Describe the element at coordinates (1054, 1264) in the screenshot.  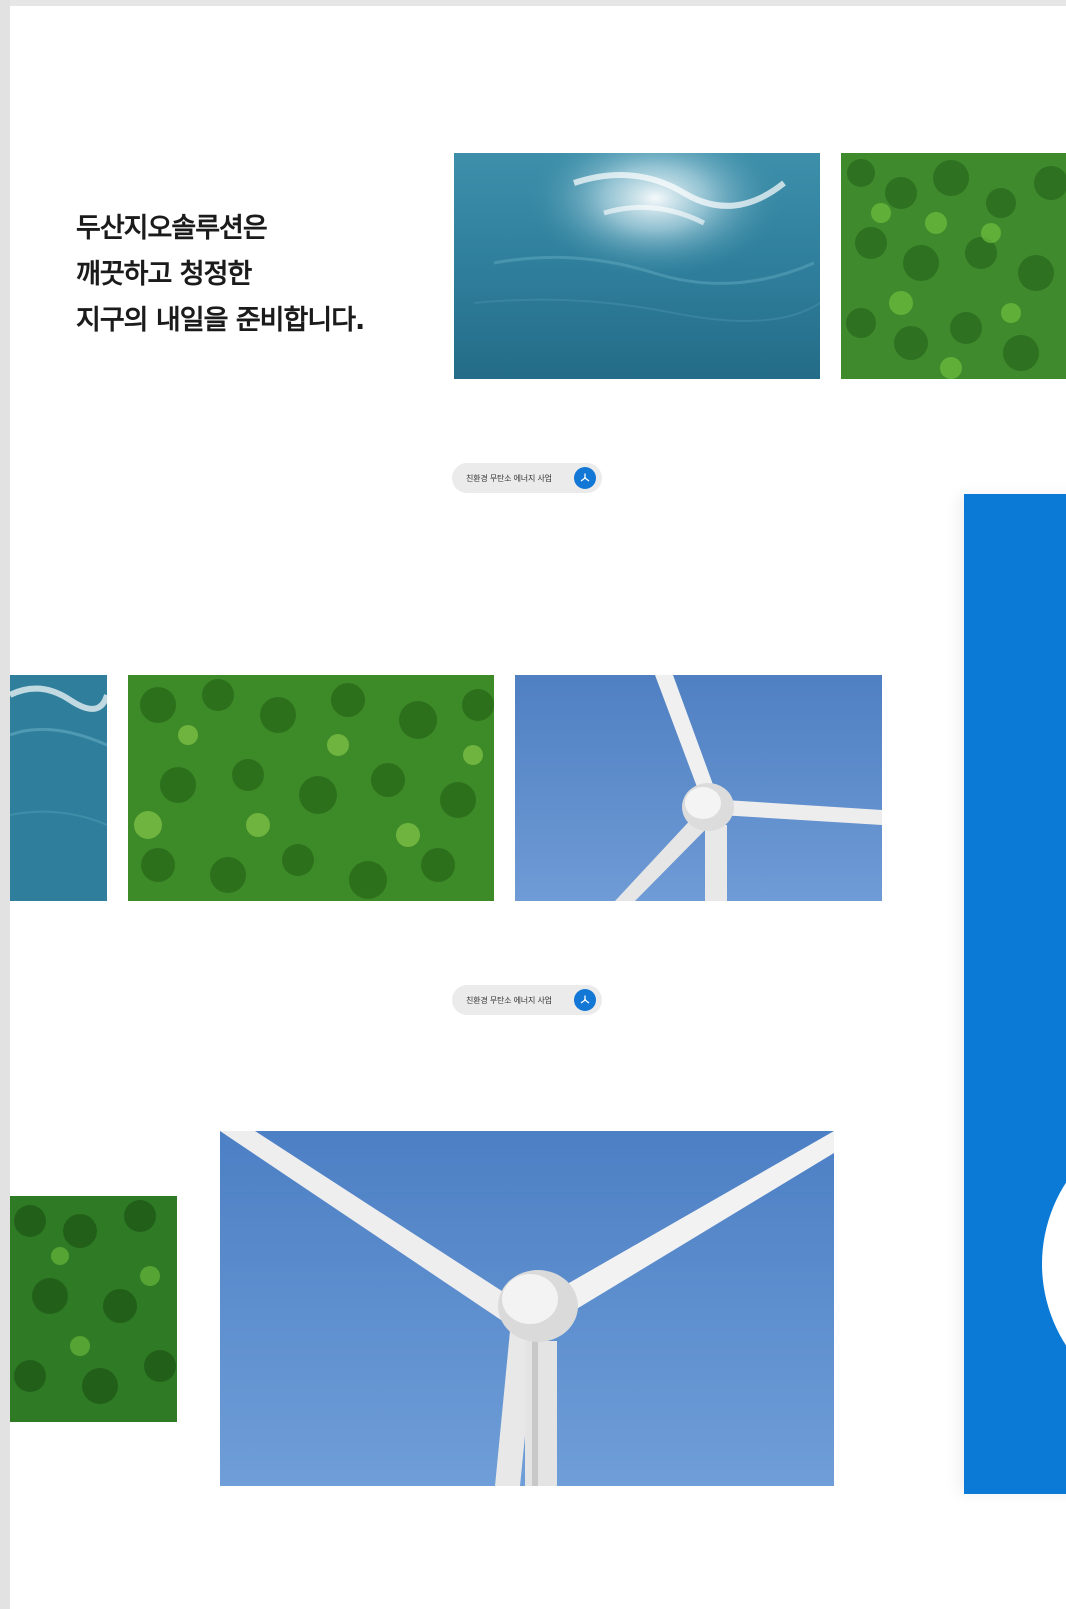
I see `circle-graphic` at that location.